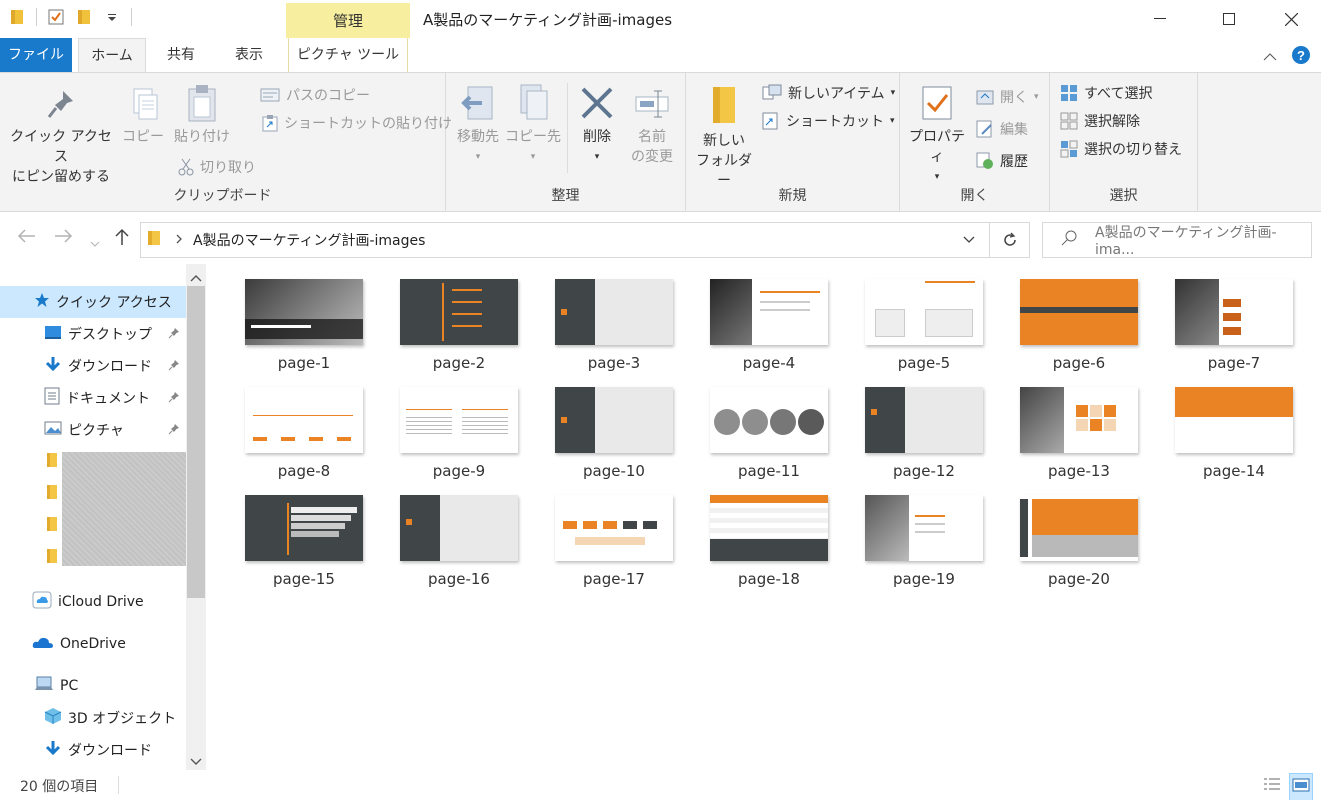 The height and width of the screenshot is (800, 1321). I want to click on breadcrumb-chevron-icon, so click(179, 240).